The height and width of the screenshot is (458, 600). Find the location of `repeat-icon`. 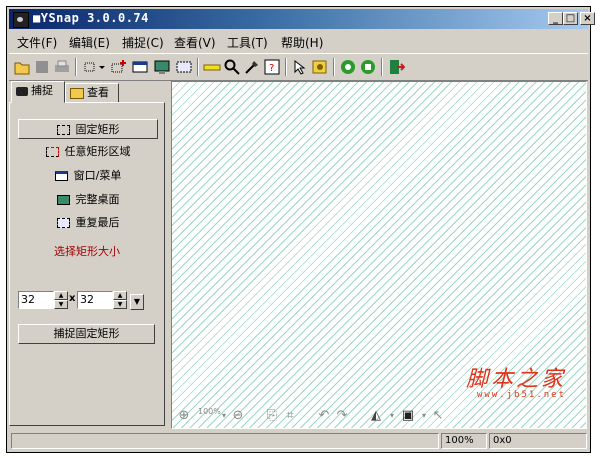

repeat-icon is located at coordinates (63, 223).